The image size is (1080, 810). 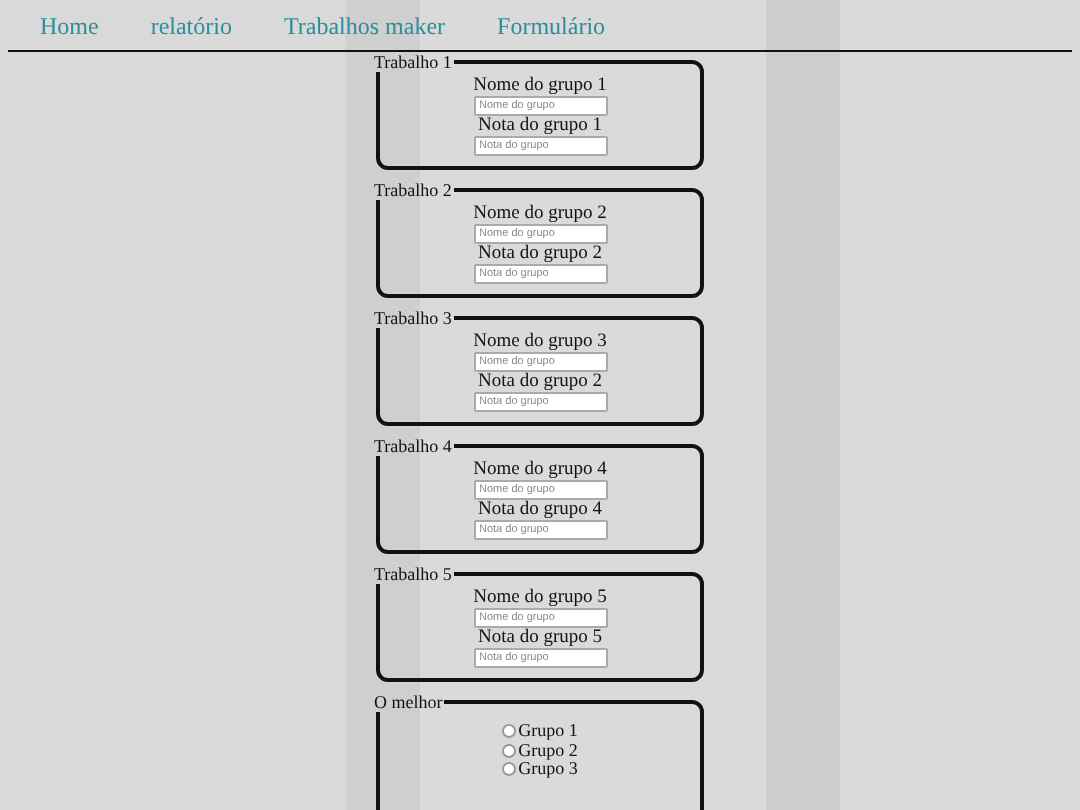 I want to click on fieldset-legend: Trabalho 3, so click(x=413, y=318).